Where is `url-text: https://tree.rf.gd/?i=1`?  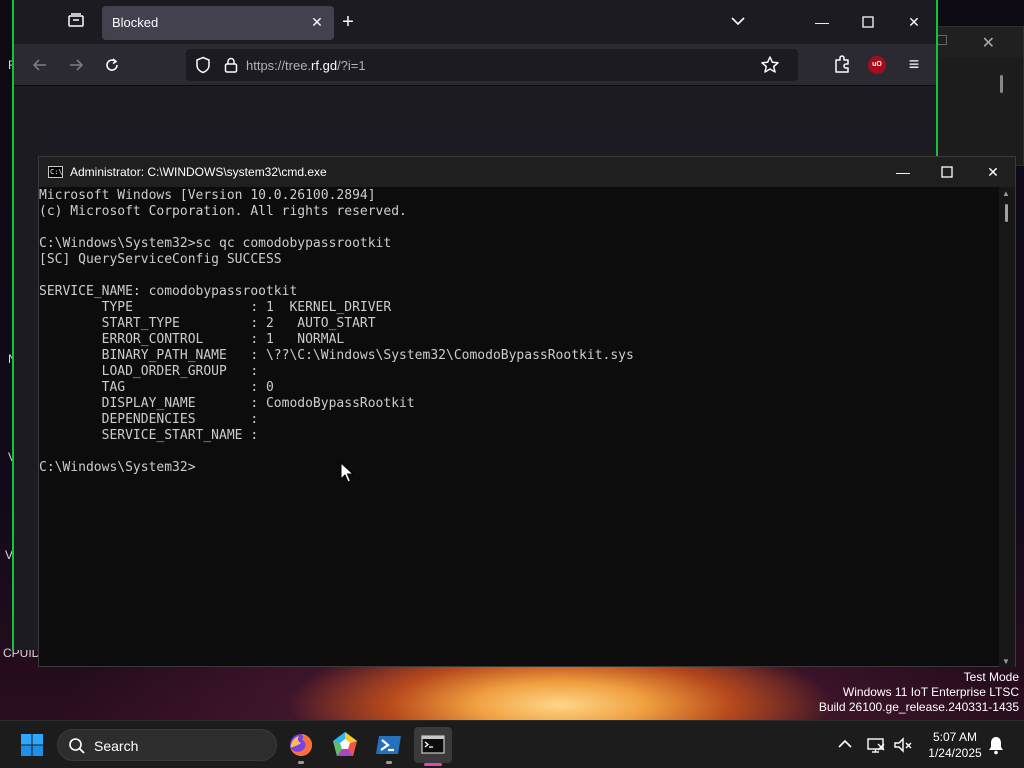
url-text: https://tree.rf.gd/?i=1 is located at coordinates (306, 65).